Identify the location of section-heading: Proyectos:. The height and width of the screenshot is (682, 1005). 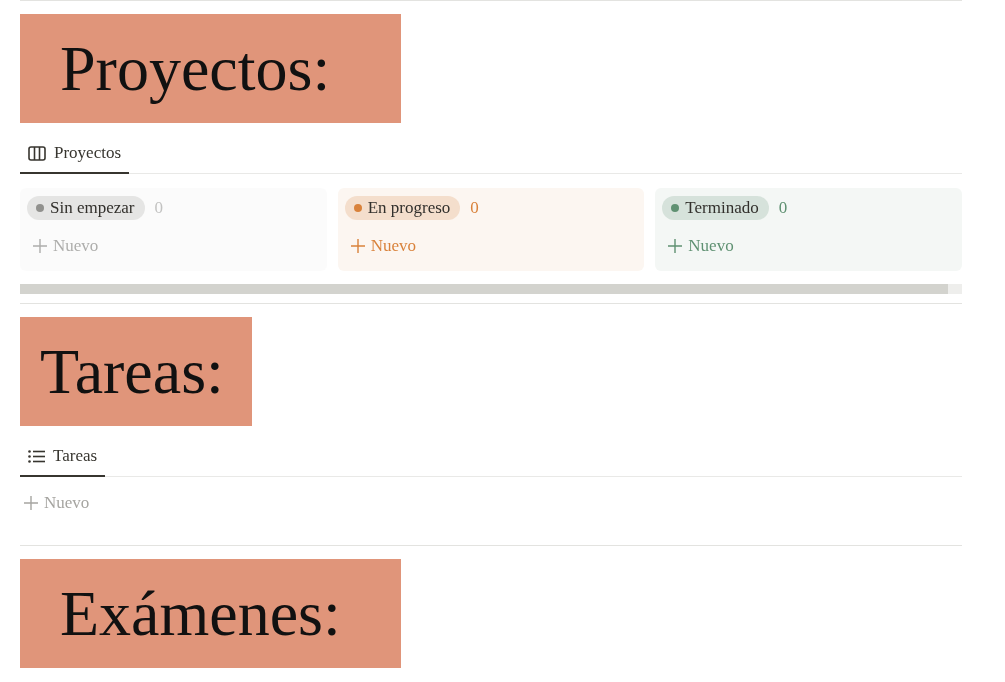
(210, 68).